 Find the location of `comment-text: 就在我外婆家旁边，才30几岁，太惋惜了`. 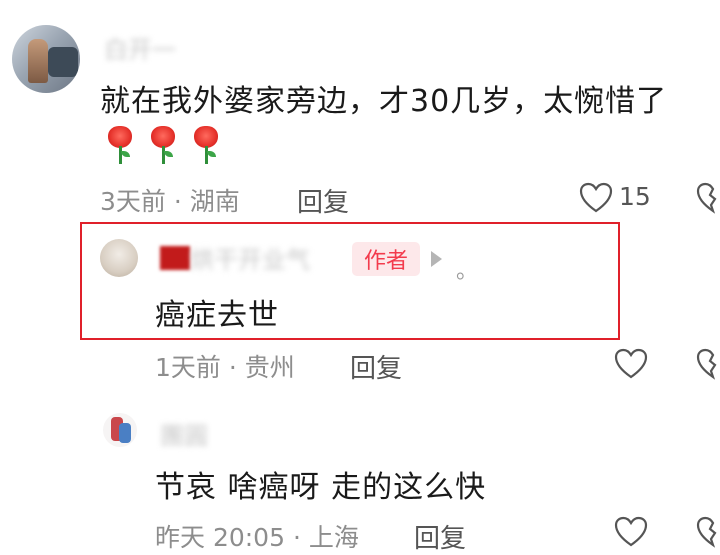

comment-text: 就在我外婆家旁边，才30几岁，太惋惜了 is located at coordinates (384, 101).